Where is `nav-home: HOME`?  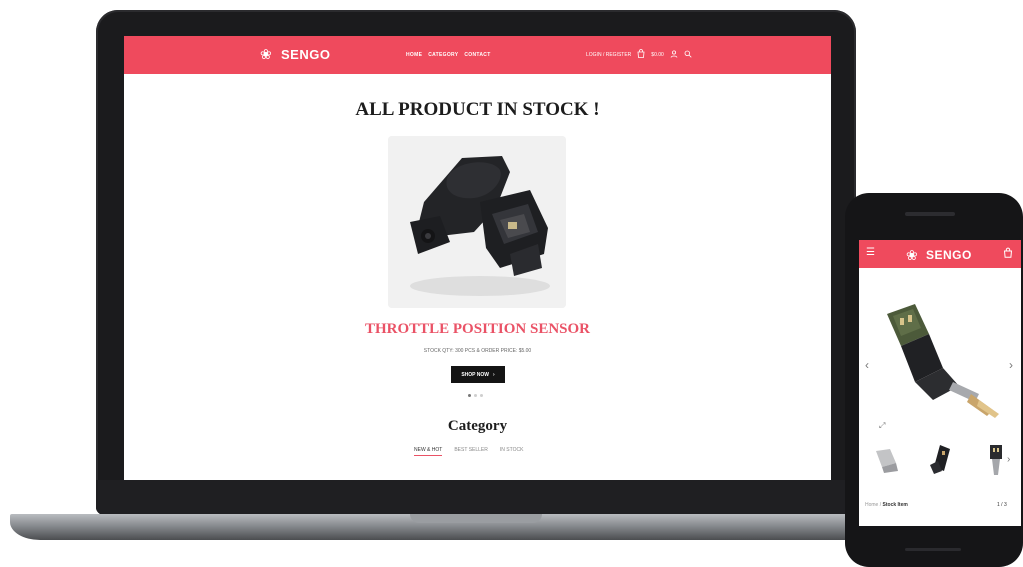
nav-home: HOME is located at coordinates (414, 55).